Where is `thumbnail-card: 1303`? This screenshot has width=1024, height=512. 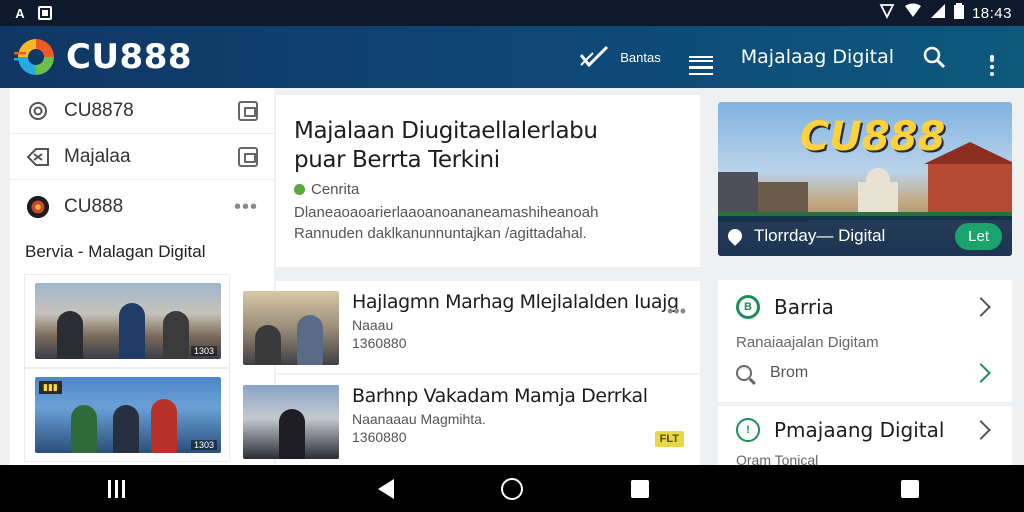 thumbnail-card: 1303 is located at coordinates (127, 321).